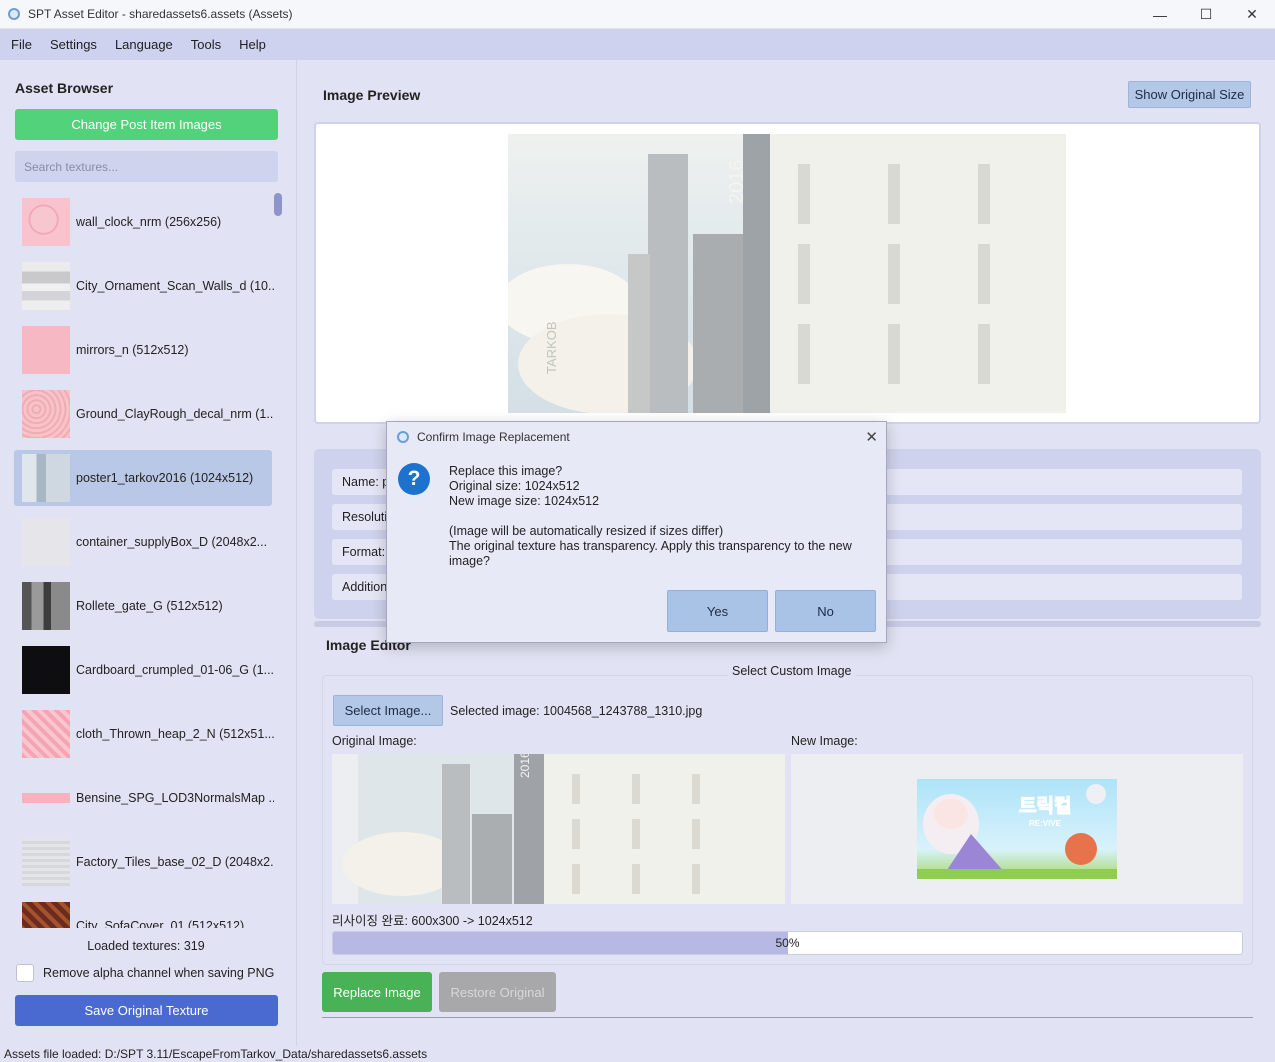 The height and width of the screenshot is (1062, 1275). I want to click on new-image-logo-subtext: RE:VIVE, so click(1045, 823).